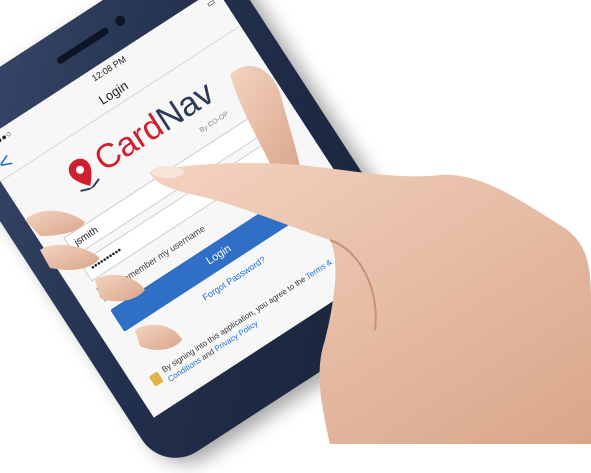 Image resolution: width=591 pixels, height=473 pixels. I want to click on left-thumb, so click(265, 120).